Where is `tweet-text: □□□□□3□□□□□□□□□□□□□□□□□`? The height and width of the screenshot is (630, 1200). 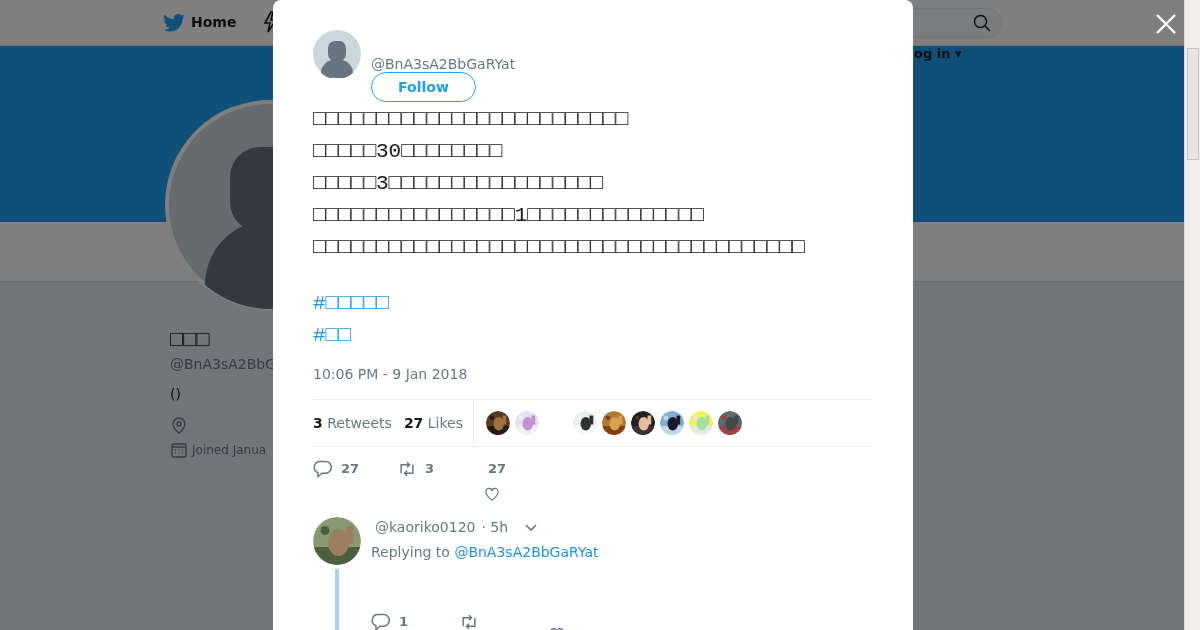
tweet-text: □□□□□3□□□□□□□□□□□□□□□□□ is located at coordinates (458, 184).